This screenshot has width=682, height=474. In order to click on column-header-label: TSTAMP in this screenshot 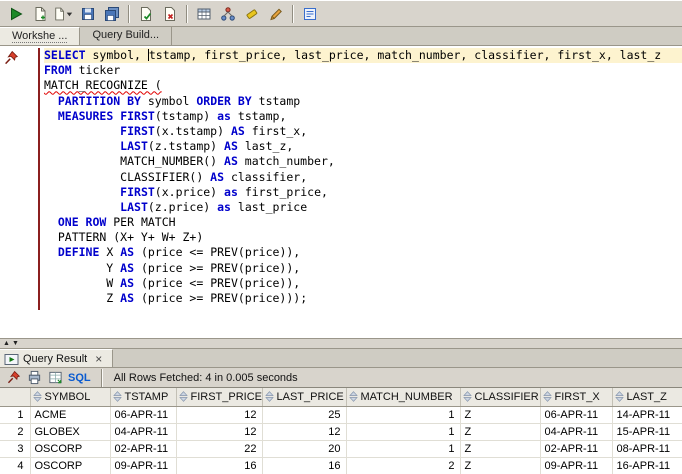, I will do `click(146, 396)`.